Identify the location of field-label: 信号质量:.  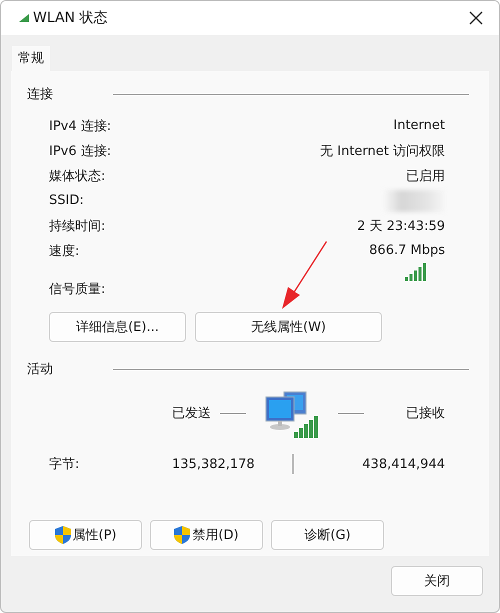
(77, 289).